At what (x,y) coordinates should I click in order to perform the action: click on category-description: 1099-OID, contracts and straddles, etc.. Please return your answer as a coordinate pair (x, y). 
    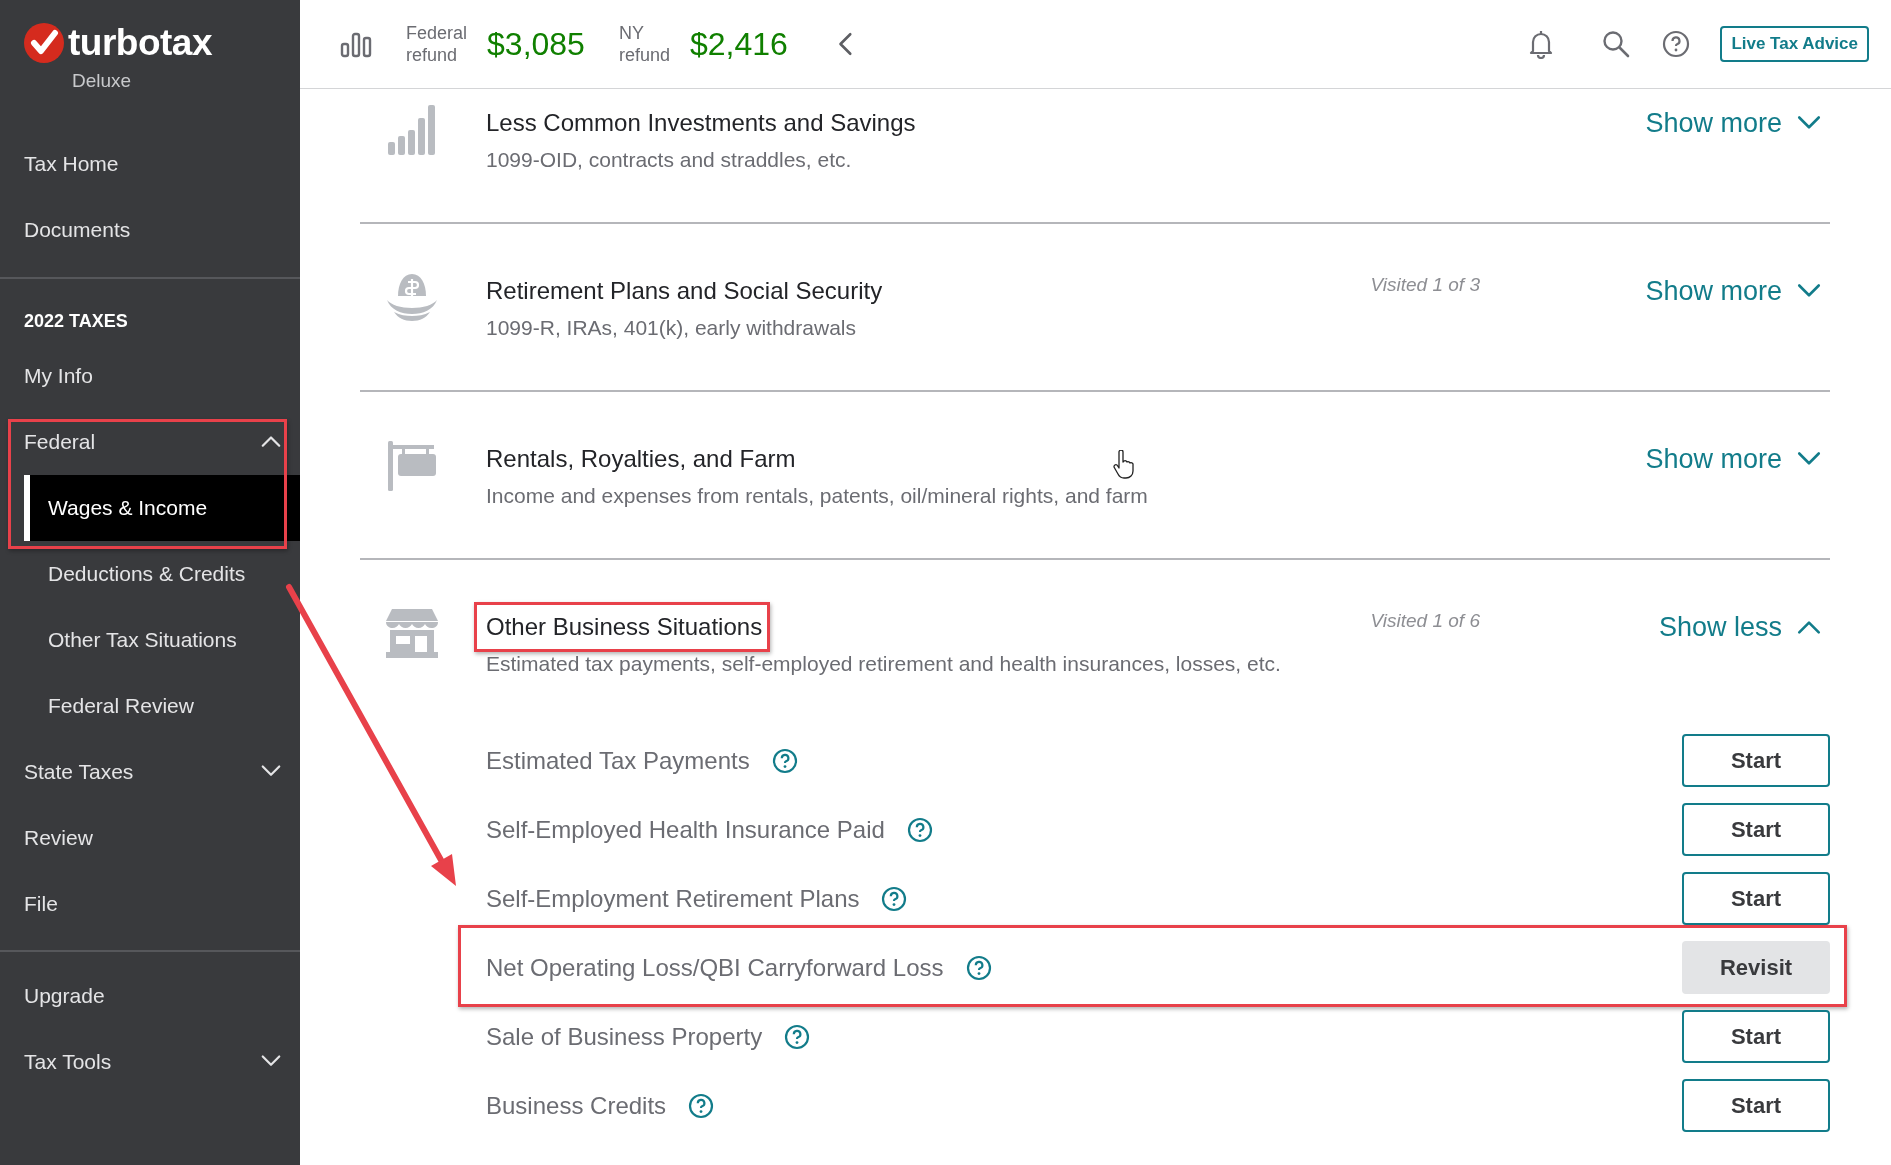
    Looking at the image, I should click on (669, 160).